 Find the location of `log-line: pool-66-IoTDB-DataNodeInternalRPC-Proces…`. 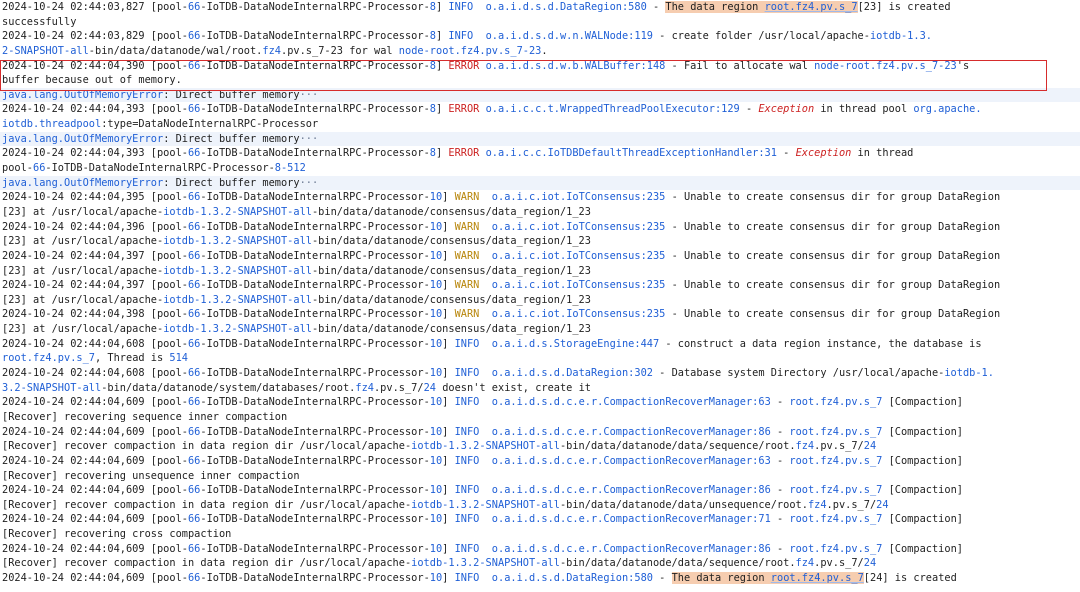

log-line: pool-66-IoTDB-DataNodeInternalRPC-Proces… is located at coordinates (540, 168).